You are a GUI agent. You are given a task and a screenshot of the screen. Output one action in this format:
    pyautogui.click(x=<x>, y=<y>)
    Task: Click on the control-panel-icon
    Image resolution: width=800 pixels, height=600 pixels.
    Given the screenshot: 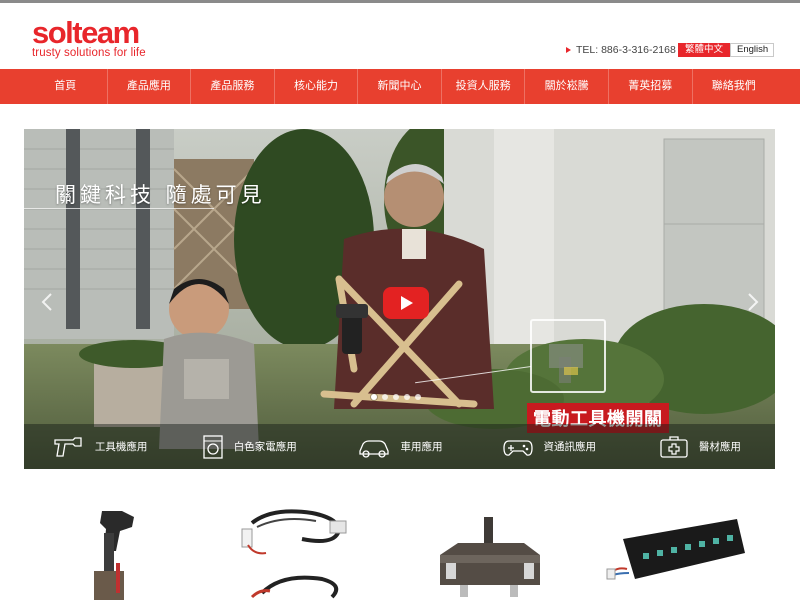 What is the action you would take?
    pyautogui.click(x=676, y=549)
    